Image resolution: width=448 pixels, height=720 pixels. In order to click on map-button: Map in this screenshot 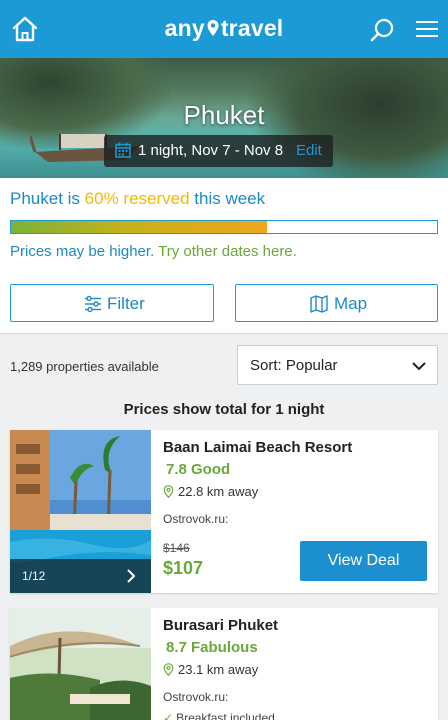, I will do `click(336, 303)`.